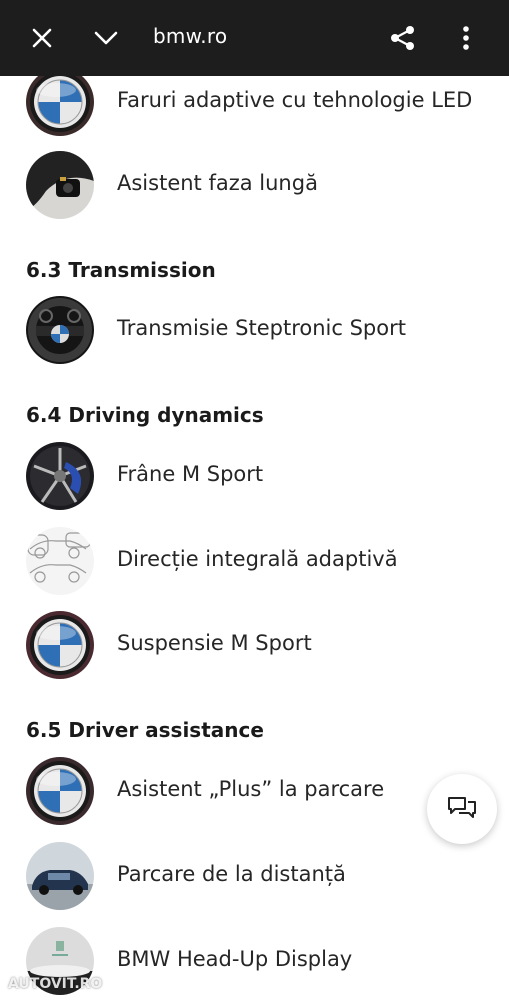 The width and height of the screenshot is (509, 1000). I want to click on item-label: BMW Head-Up Display, so click(235, 959).